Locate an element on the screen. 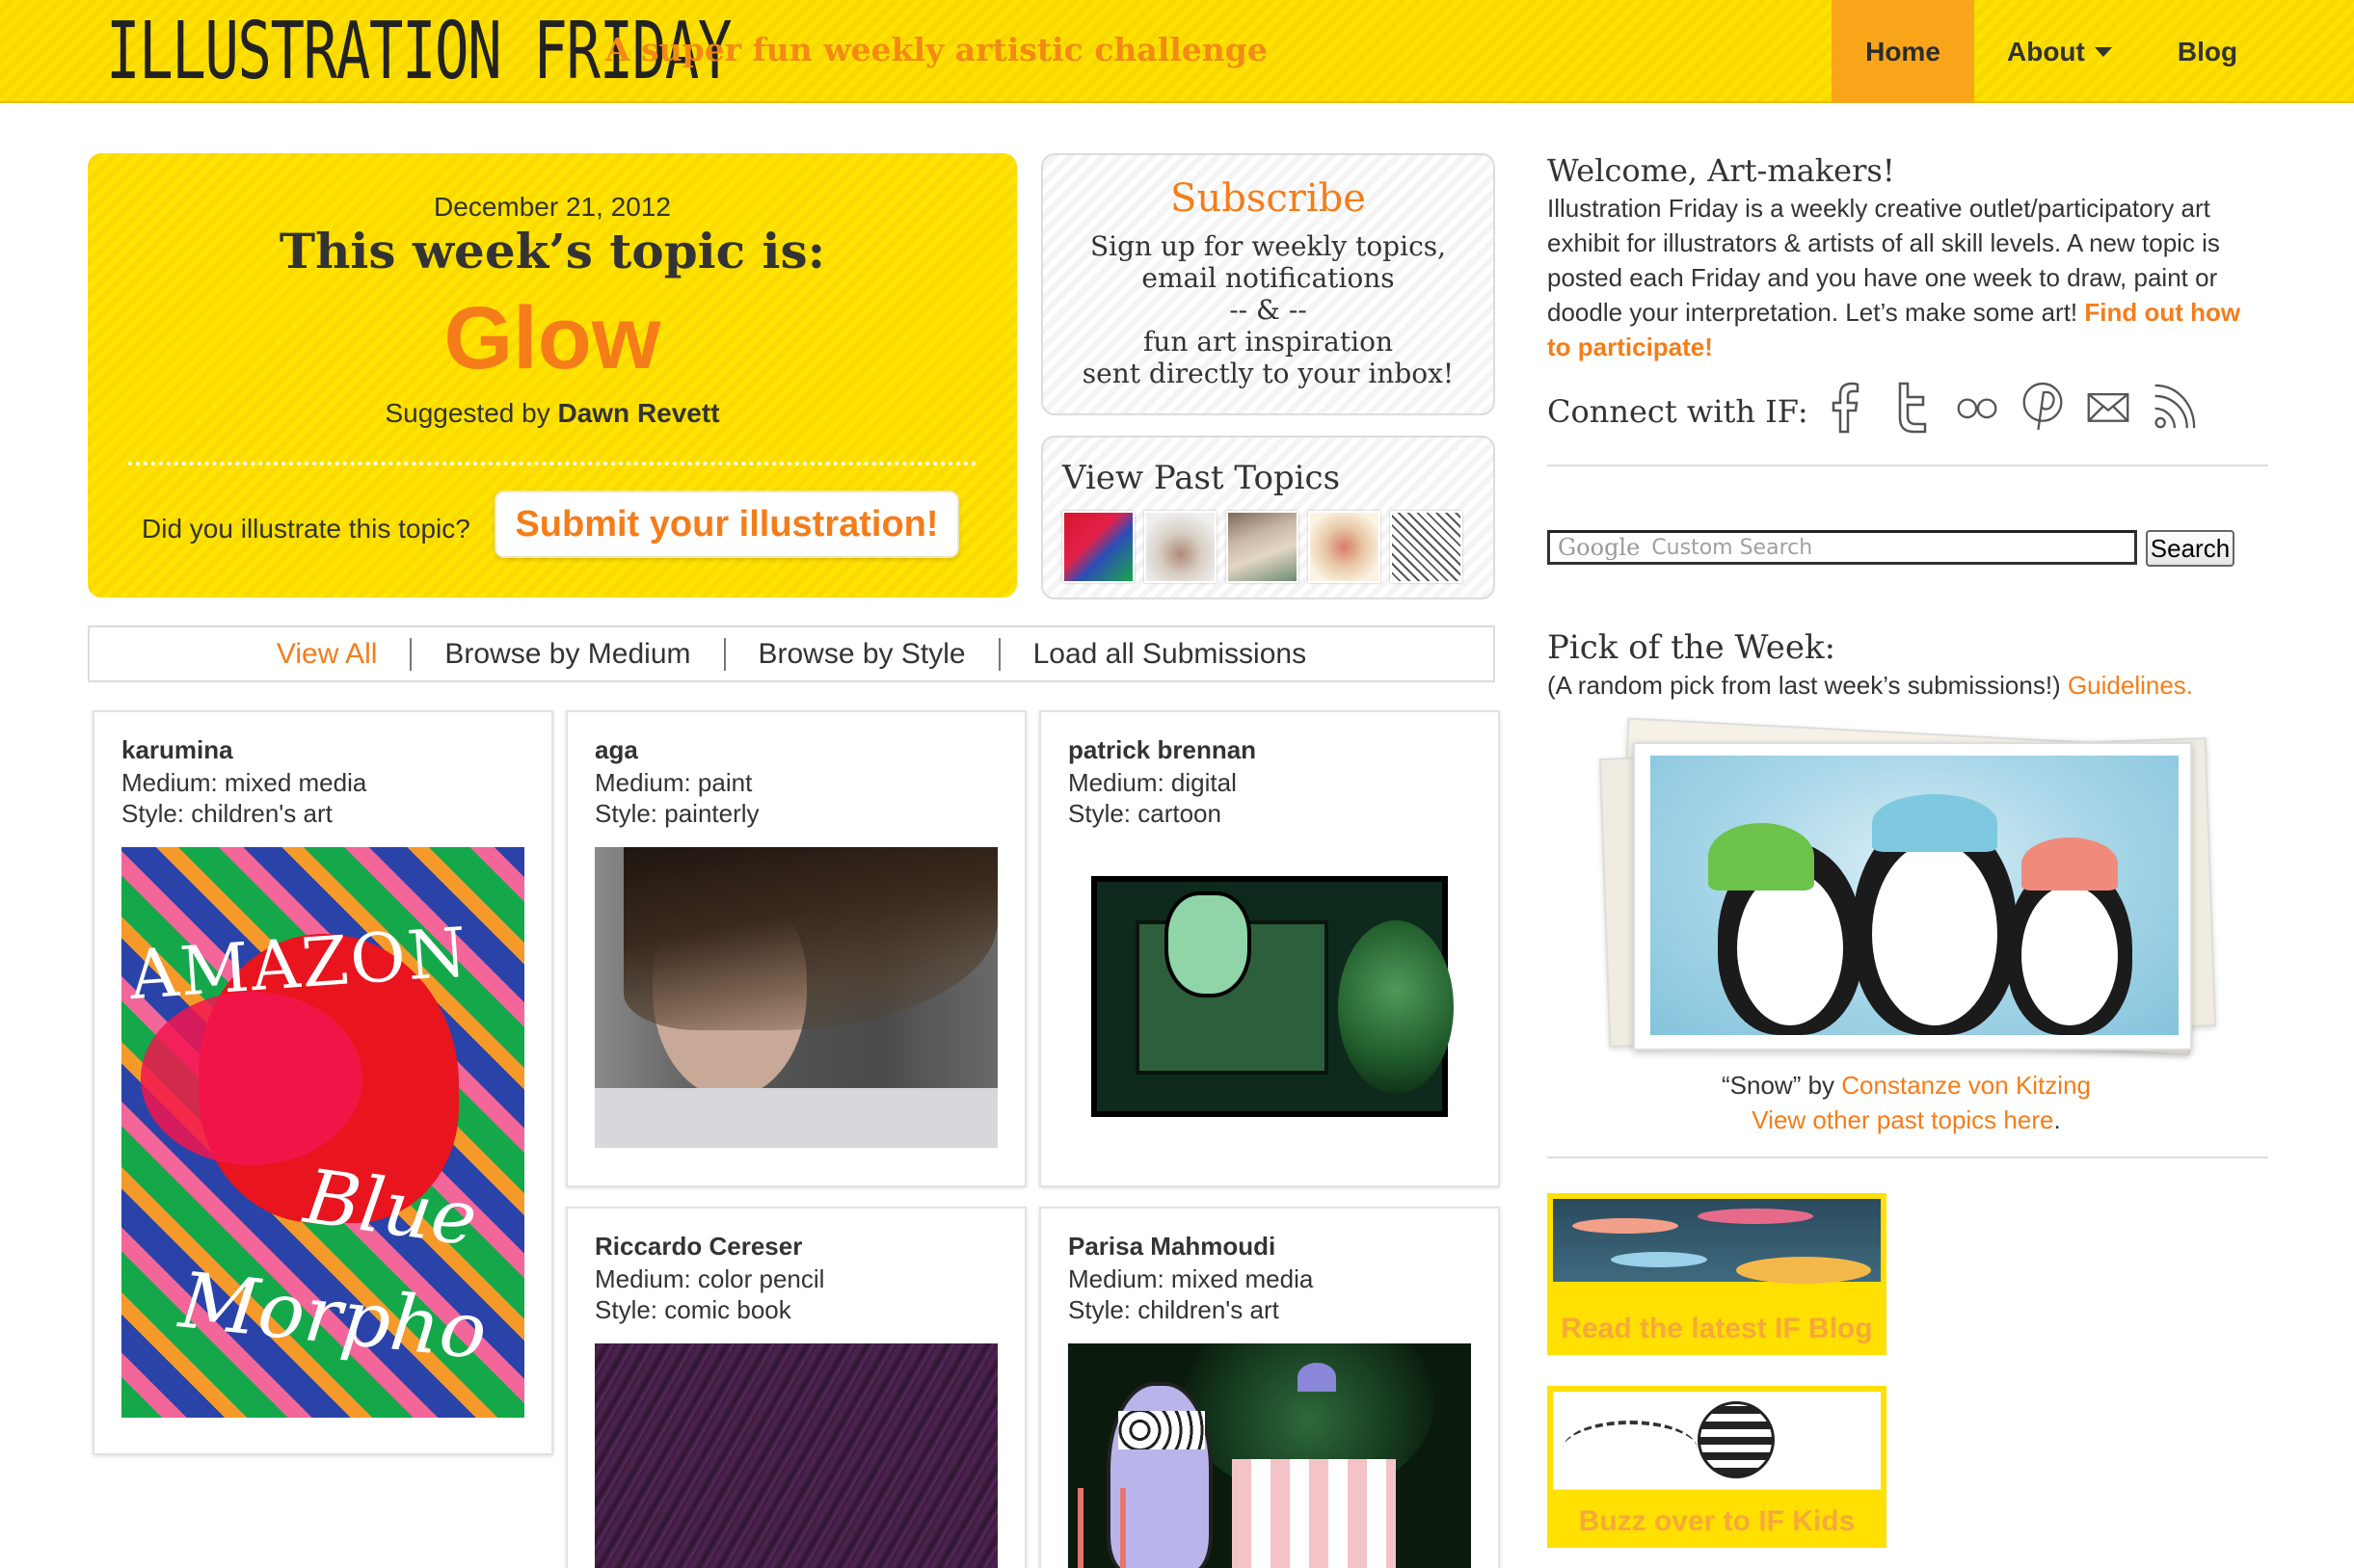 Image resolution: width=2354 pixels, height=1568 pixels. nav-blog-label: Blog is located at coordinates (2207, 51).